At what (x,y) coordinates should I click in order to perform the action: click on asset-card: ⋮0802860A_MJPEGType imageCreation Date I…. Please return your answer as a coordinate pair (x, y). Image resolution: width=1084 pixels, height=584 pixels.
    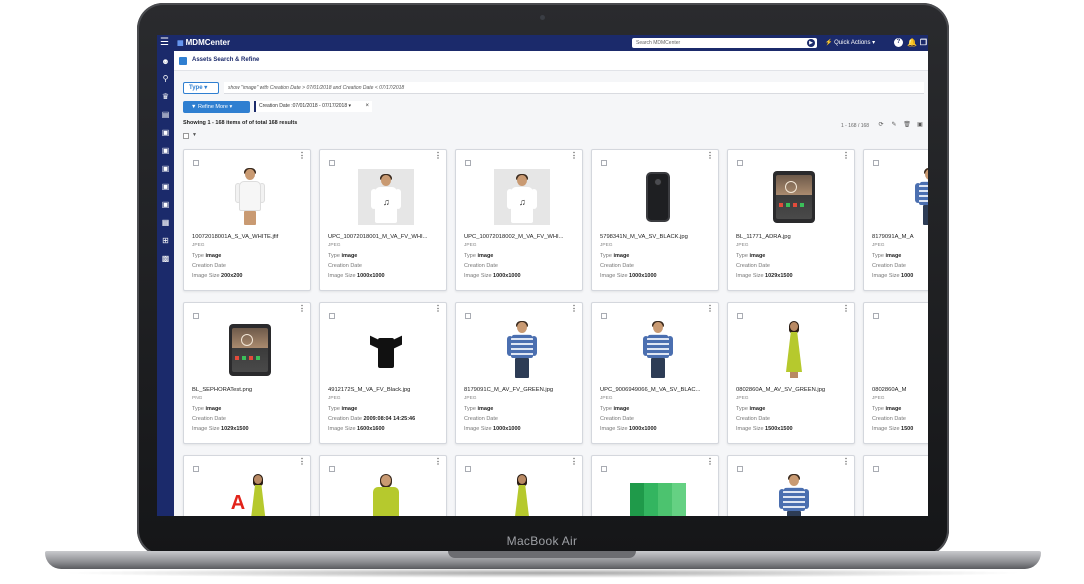
    Looking at the image, I should click on (895, 373).